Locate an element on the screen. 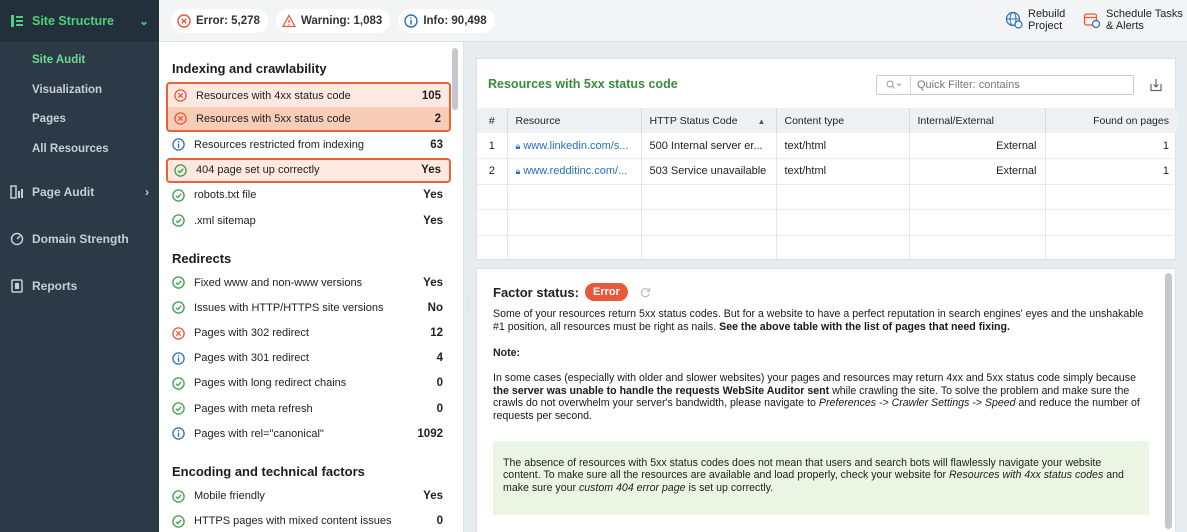 This screenshot has width=1187, height=532. quick-filter-input: Quick Filter: contains is located at coordinates (1005, 85).